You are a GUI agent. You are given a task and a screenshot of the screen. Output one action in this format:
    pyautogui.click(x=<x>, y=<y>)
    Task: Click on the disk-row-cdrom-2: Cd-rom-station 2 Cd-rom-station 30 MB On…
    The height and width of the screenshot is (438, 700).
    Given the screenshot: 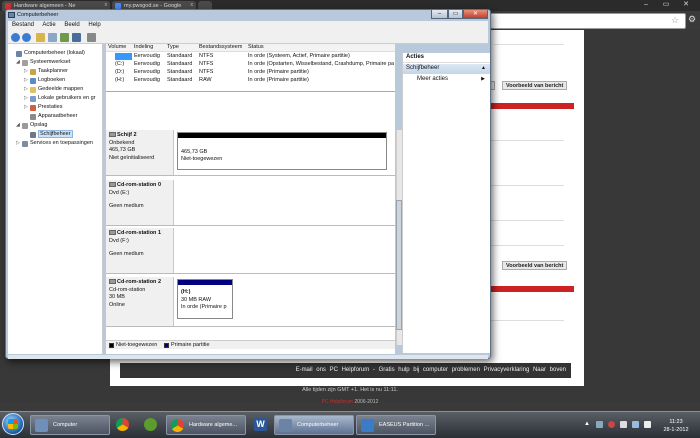 What is the action you would take?
    pyautogui.click(x=250, y=302)
    